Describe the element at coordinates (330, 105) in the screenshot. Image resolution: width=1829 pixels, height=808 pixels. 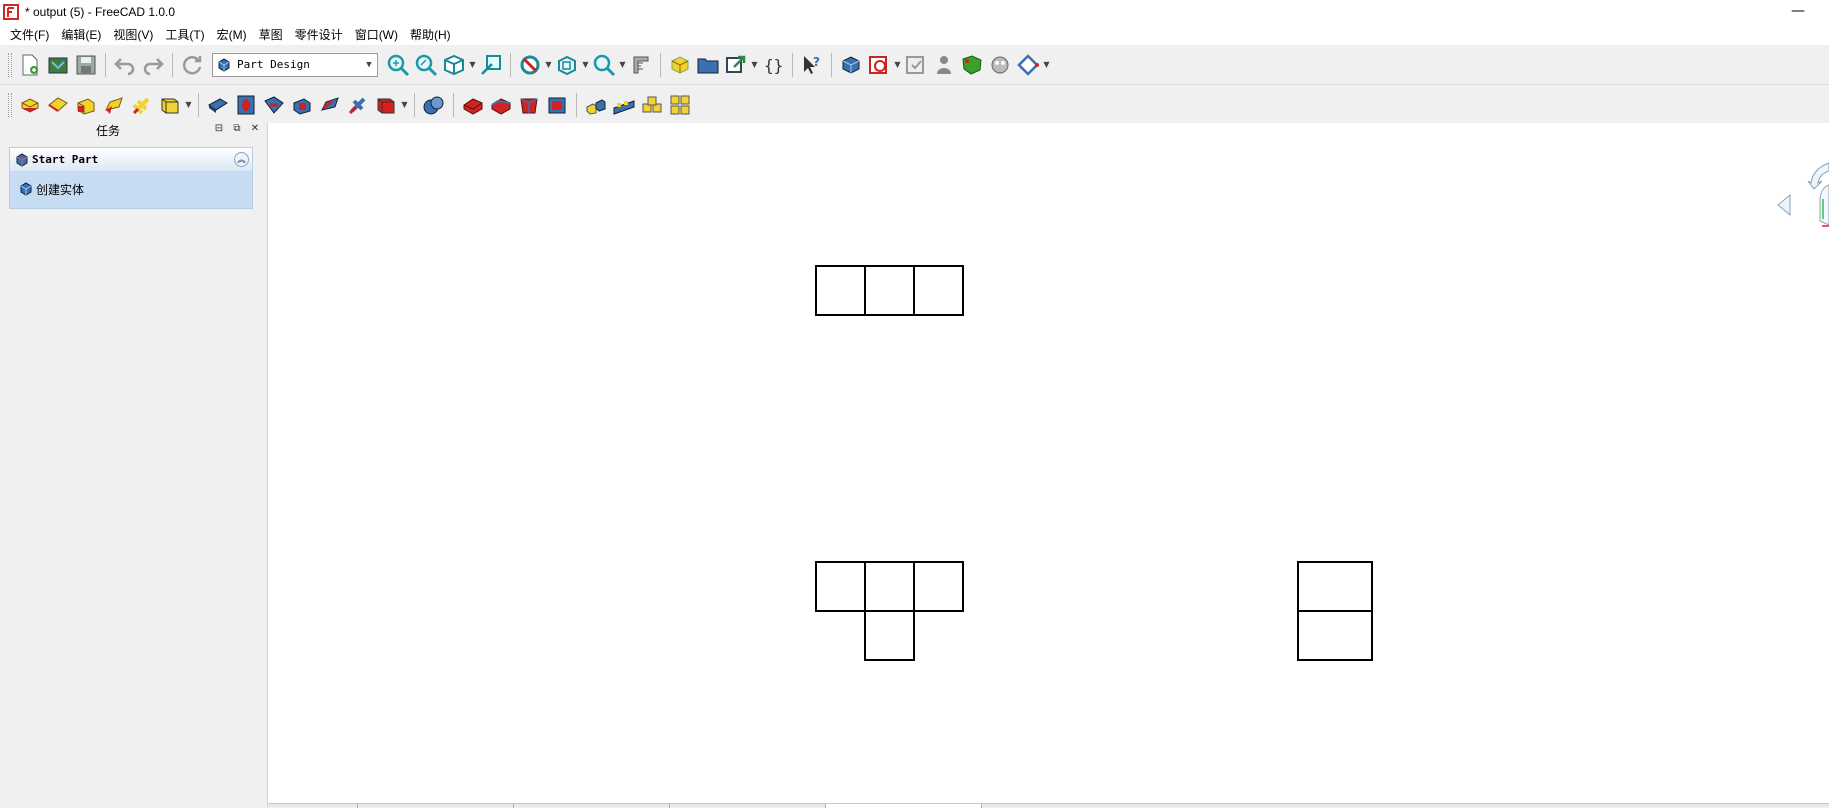
I see `subtractive-pipe-icon` at that location.